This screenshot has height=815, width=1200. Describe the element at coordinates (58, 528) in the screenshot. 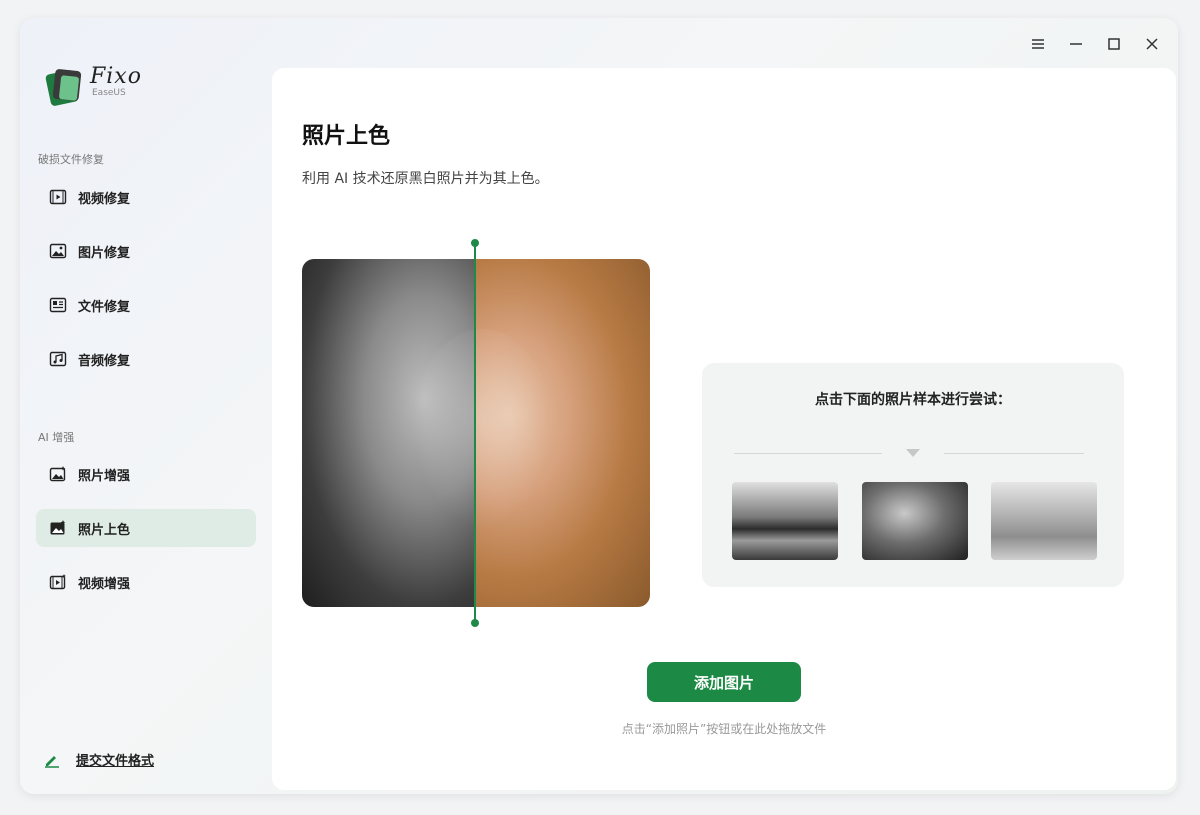

I see `photo-colorize-icon` at that location.